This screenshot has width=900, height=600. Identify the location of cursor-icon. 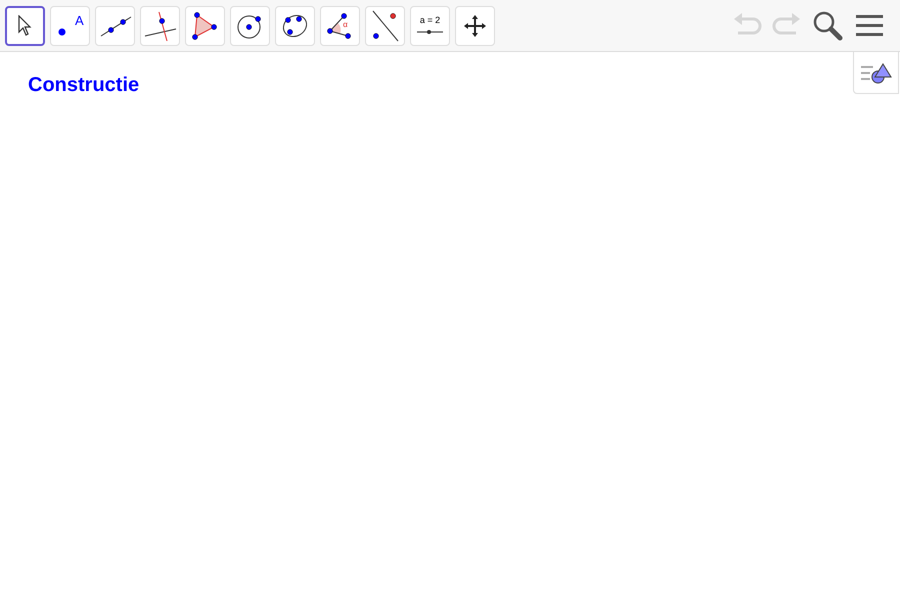
(25, 25).